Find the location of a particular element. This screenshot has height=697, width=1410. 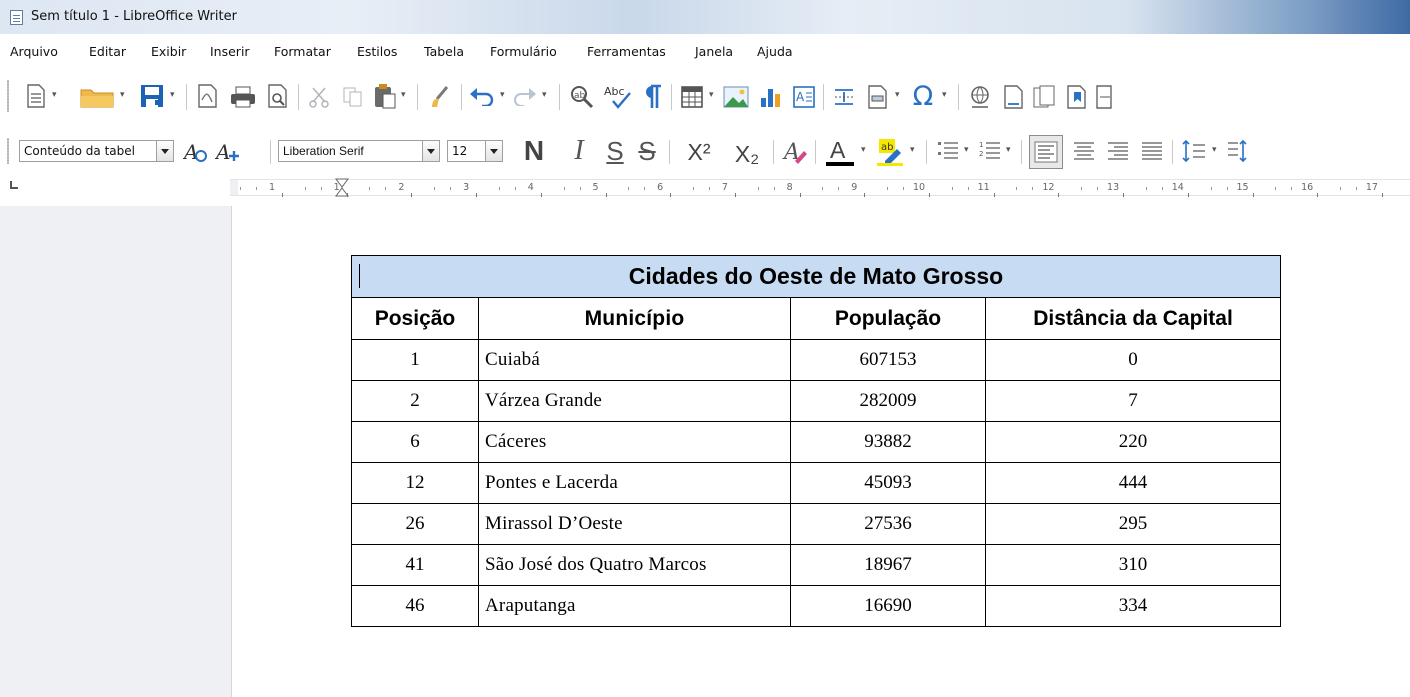

insert-page-break-icon is located at coordinates (844, 97).